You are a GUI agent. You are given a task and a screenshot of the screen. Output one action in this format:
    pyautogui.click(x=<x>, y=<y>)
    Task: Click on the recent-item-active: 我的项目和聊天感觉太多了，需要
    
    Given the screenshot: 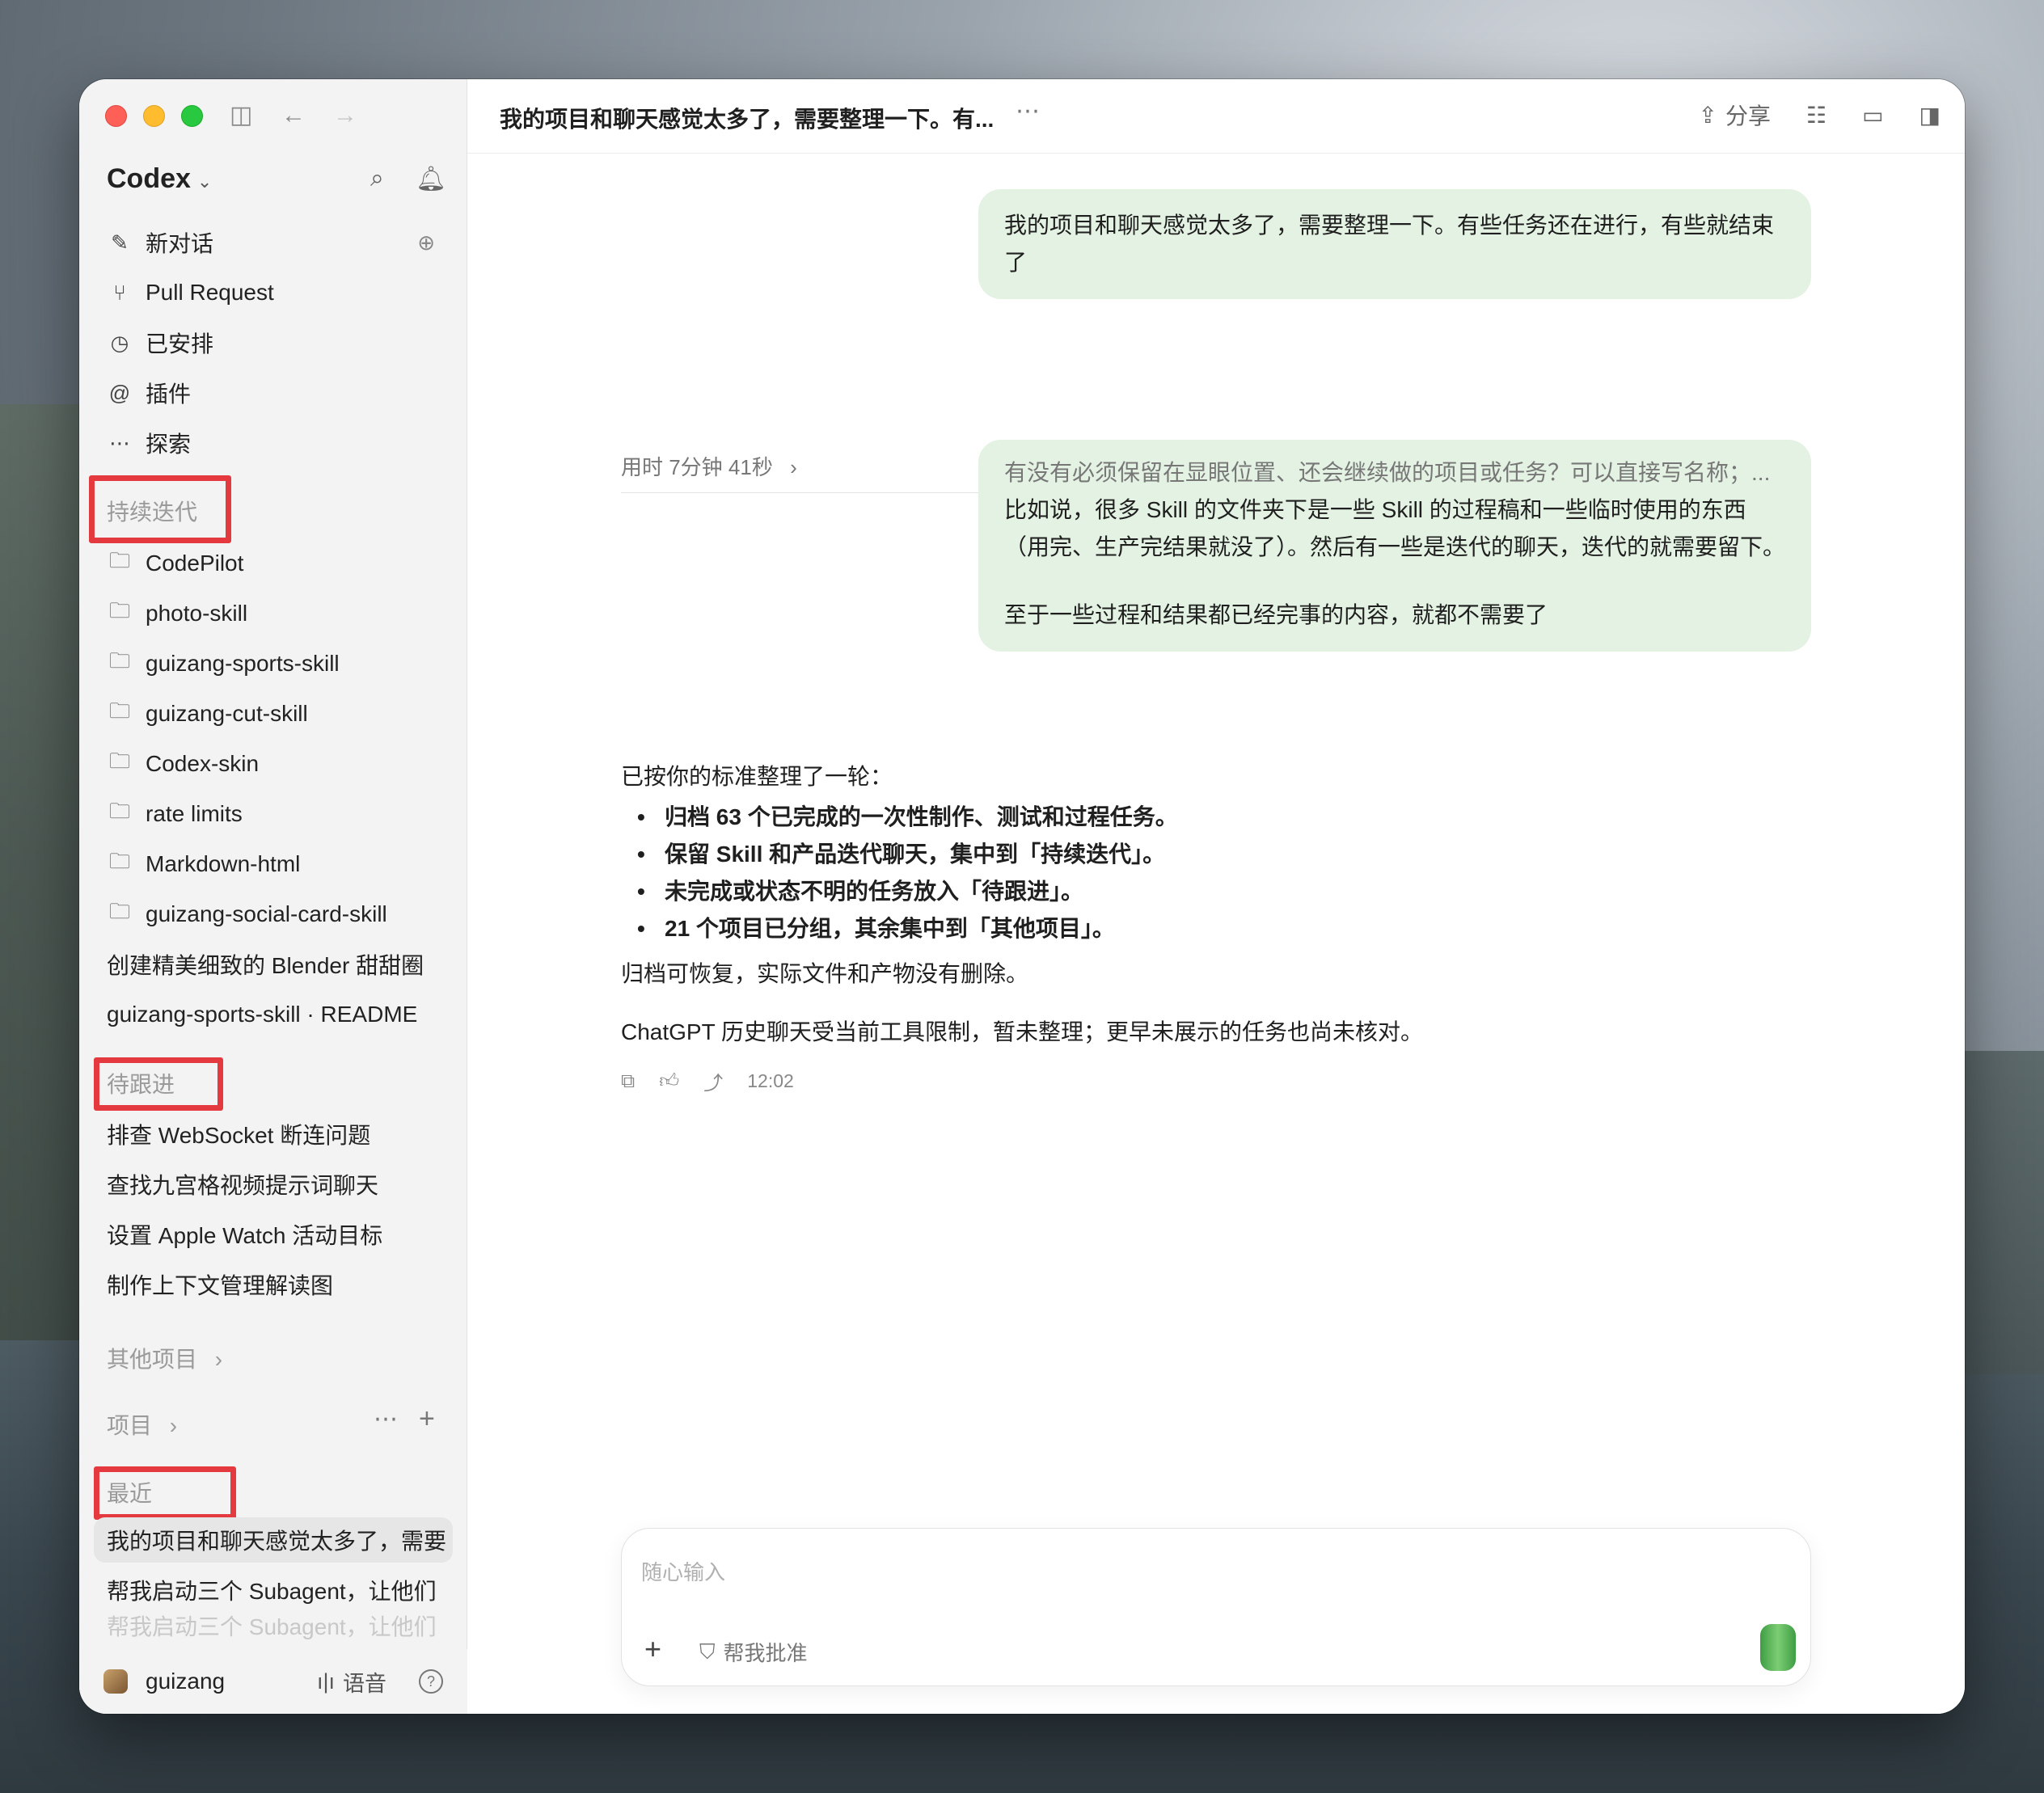 What is the action you would take?
    pyautogui.click(x=273, y=1540)
    